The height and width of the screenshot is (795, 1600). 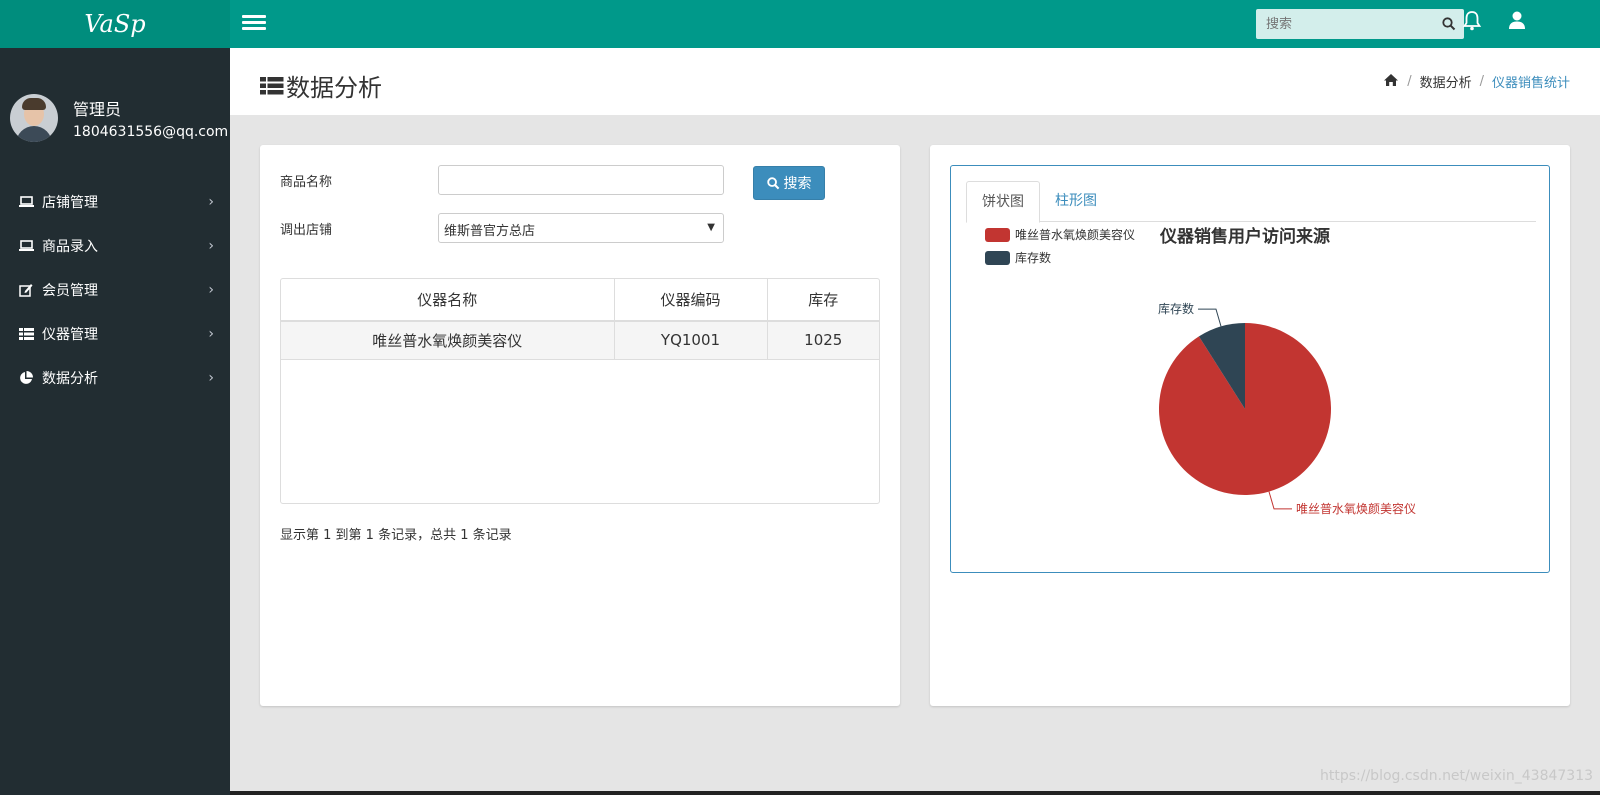 I want to click on bell-icon, so click(x=1472, y=23).